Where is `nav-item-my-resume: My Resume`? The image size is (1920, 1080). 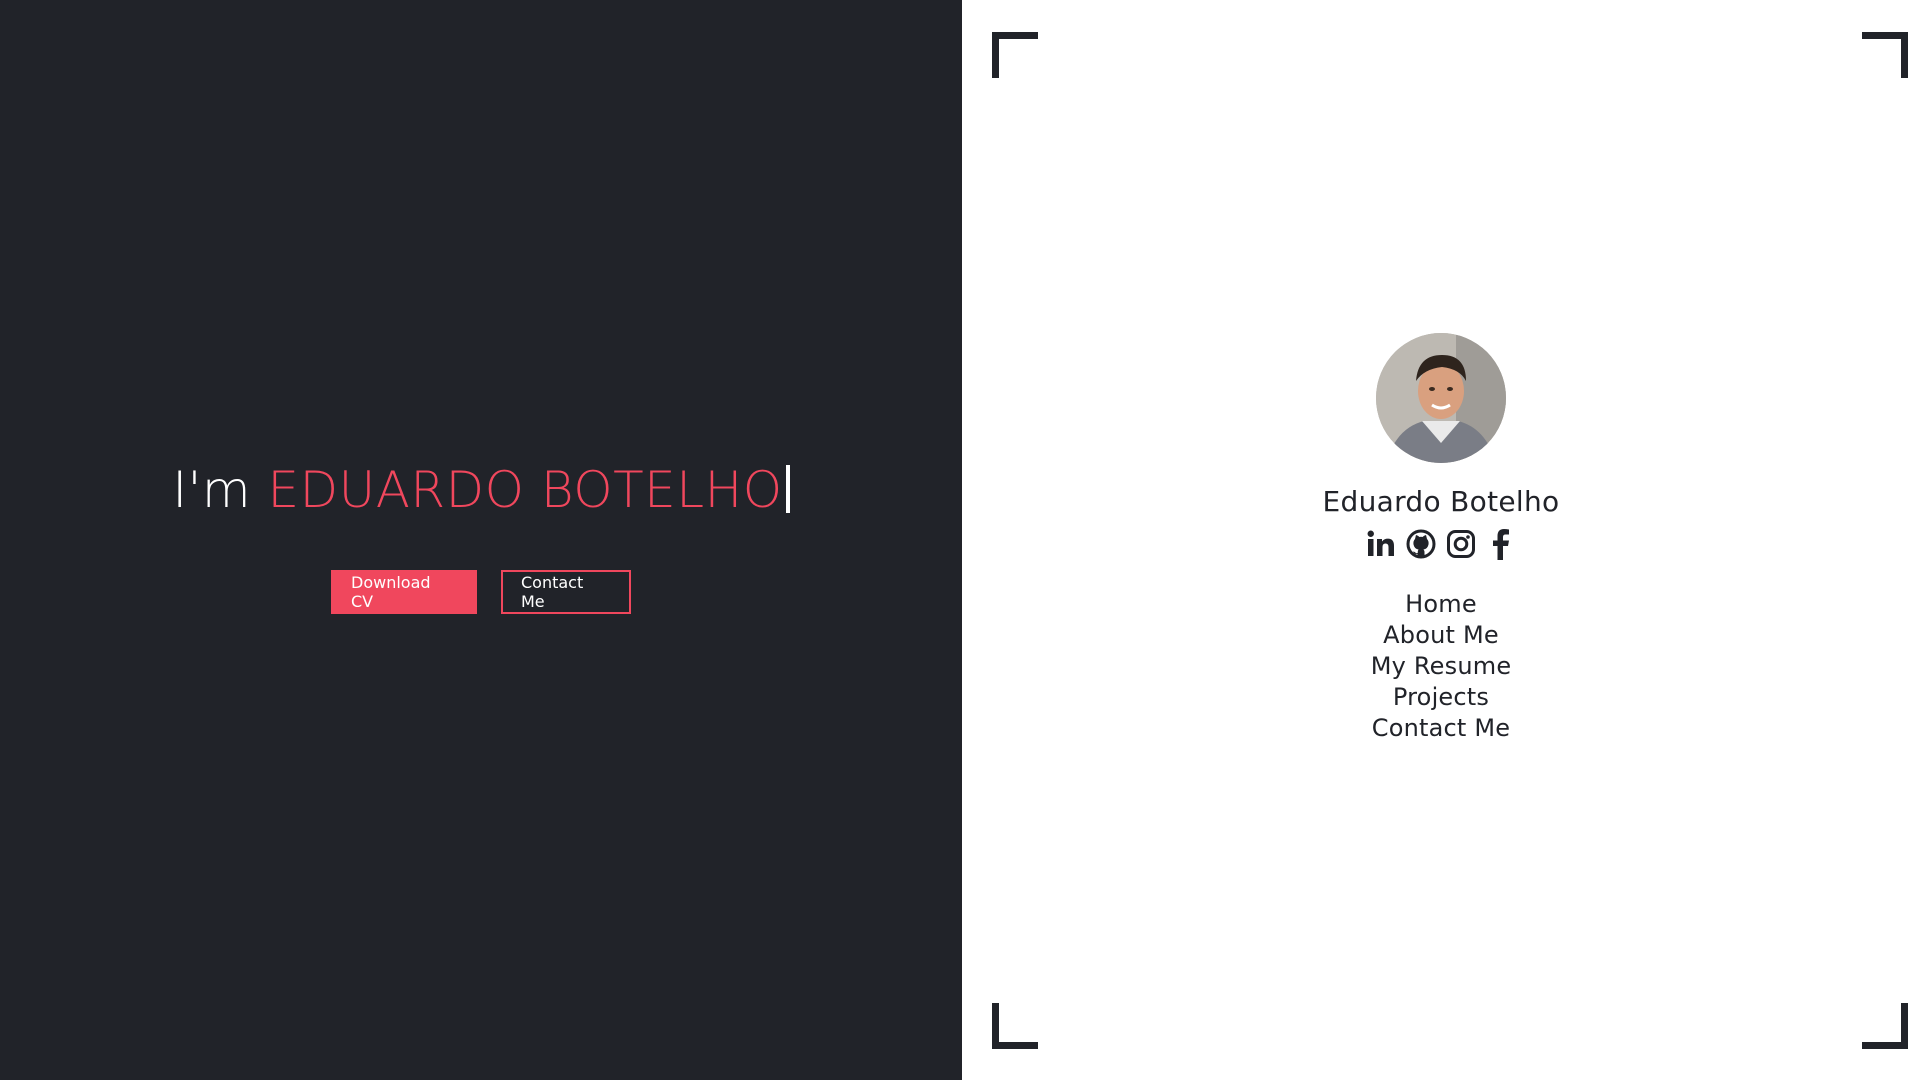
nav-item-my-resume: My Resume is located at coordinates (1441, 666).